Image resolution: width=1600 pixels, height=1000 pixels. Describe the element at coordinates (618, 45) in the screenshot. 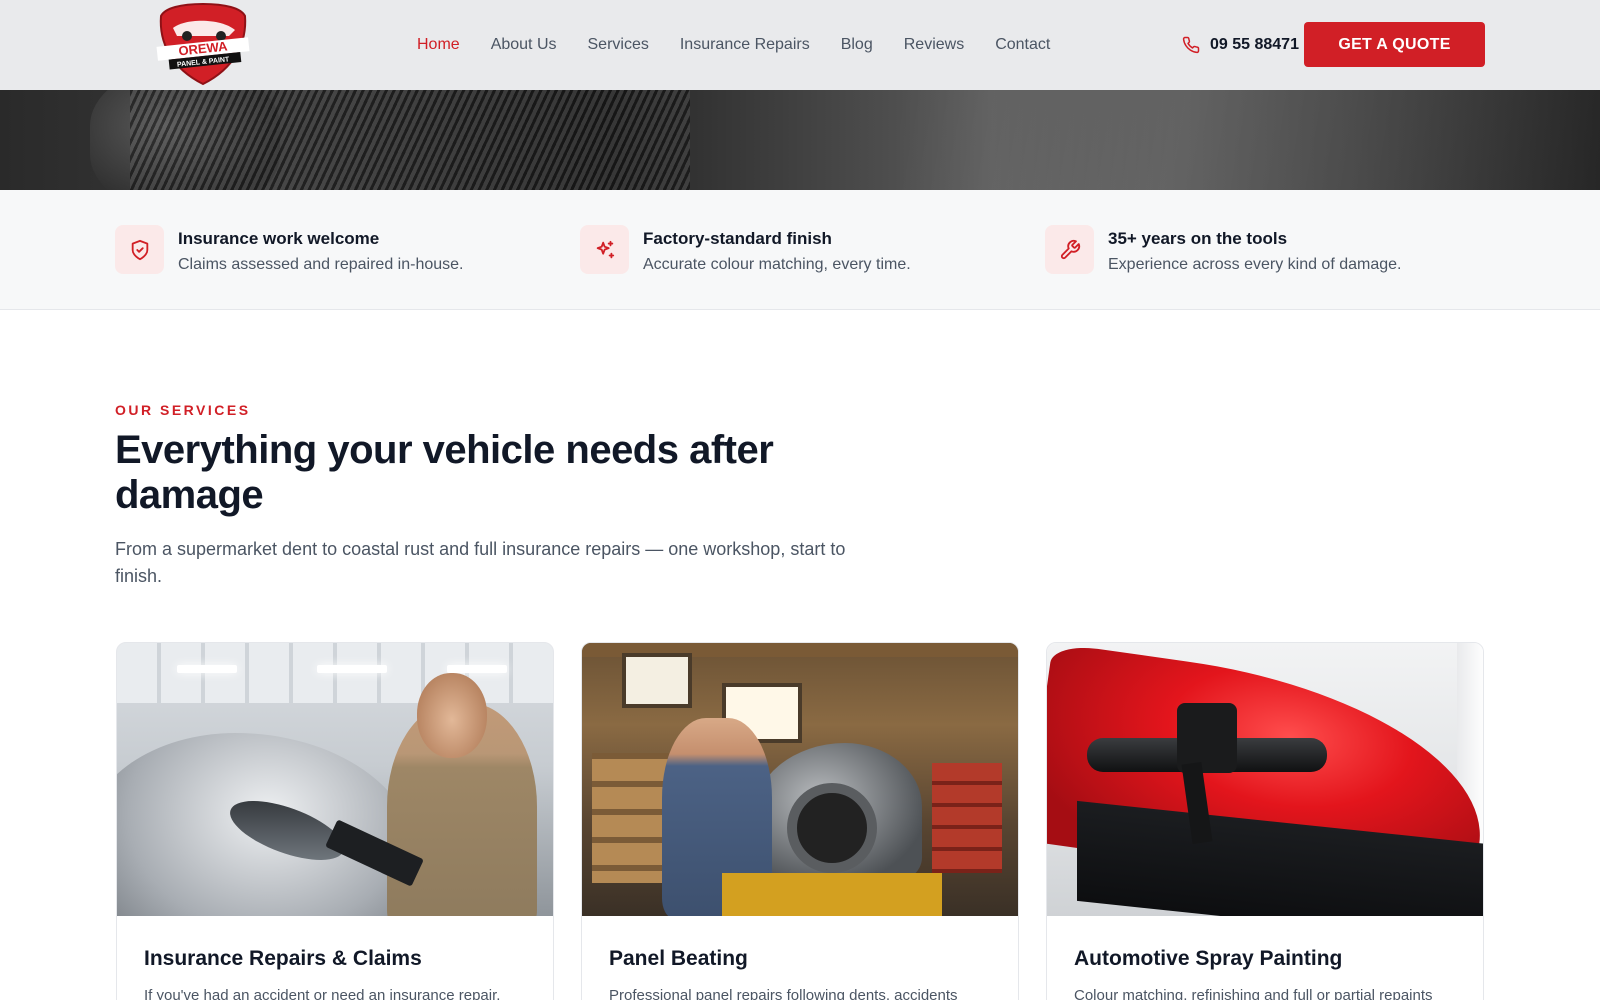

I see `nav-services: Services` at that location.